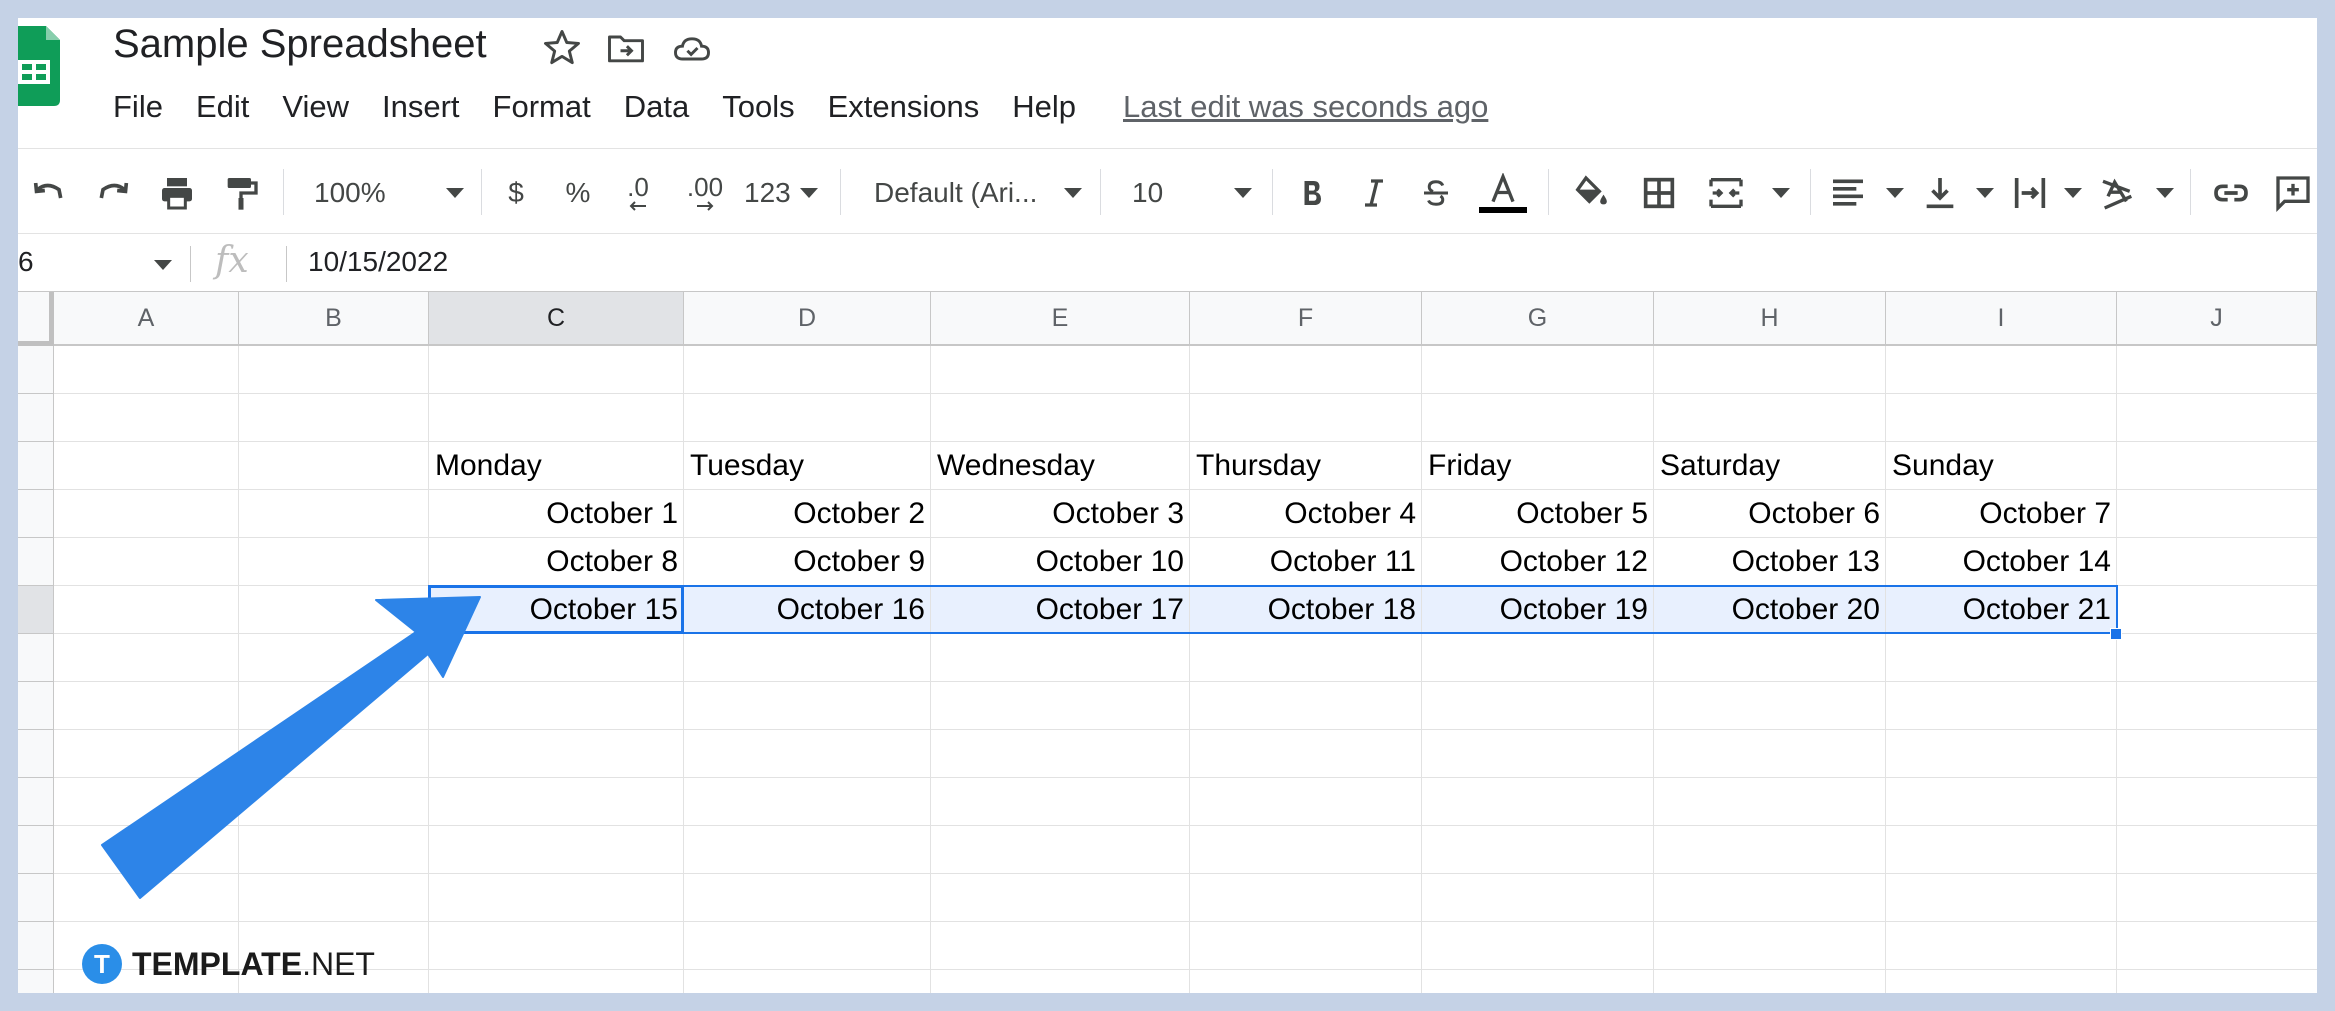 This screenshot has width=2335, height=1011. Describe the element at coordinates (291, 747) in the screenshot. I see `arrow-annotation` at that location.